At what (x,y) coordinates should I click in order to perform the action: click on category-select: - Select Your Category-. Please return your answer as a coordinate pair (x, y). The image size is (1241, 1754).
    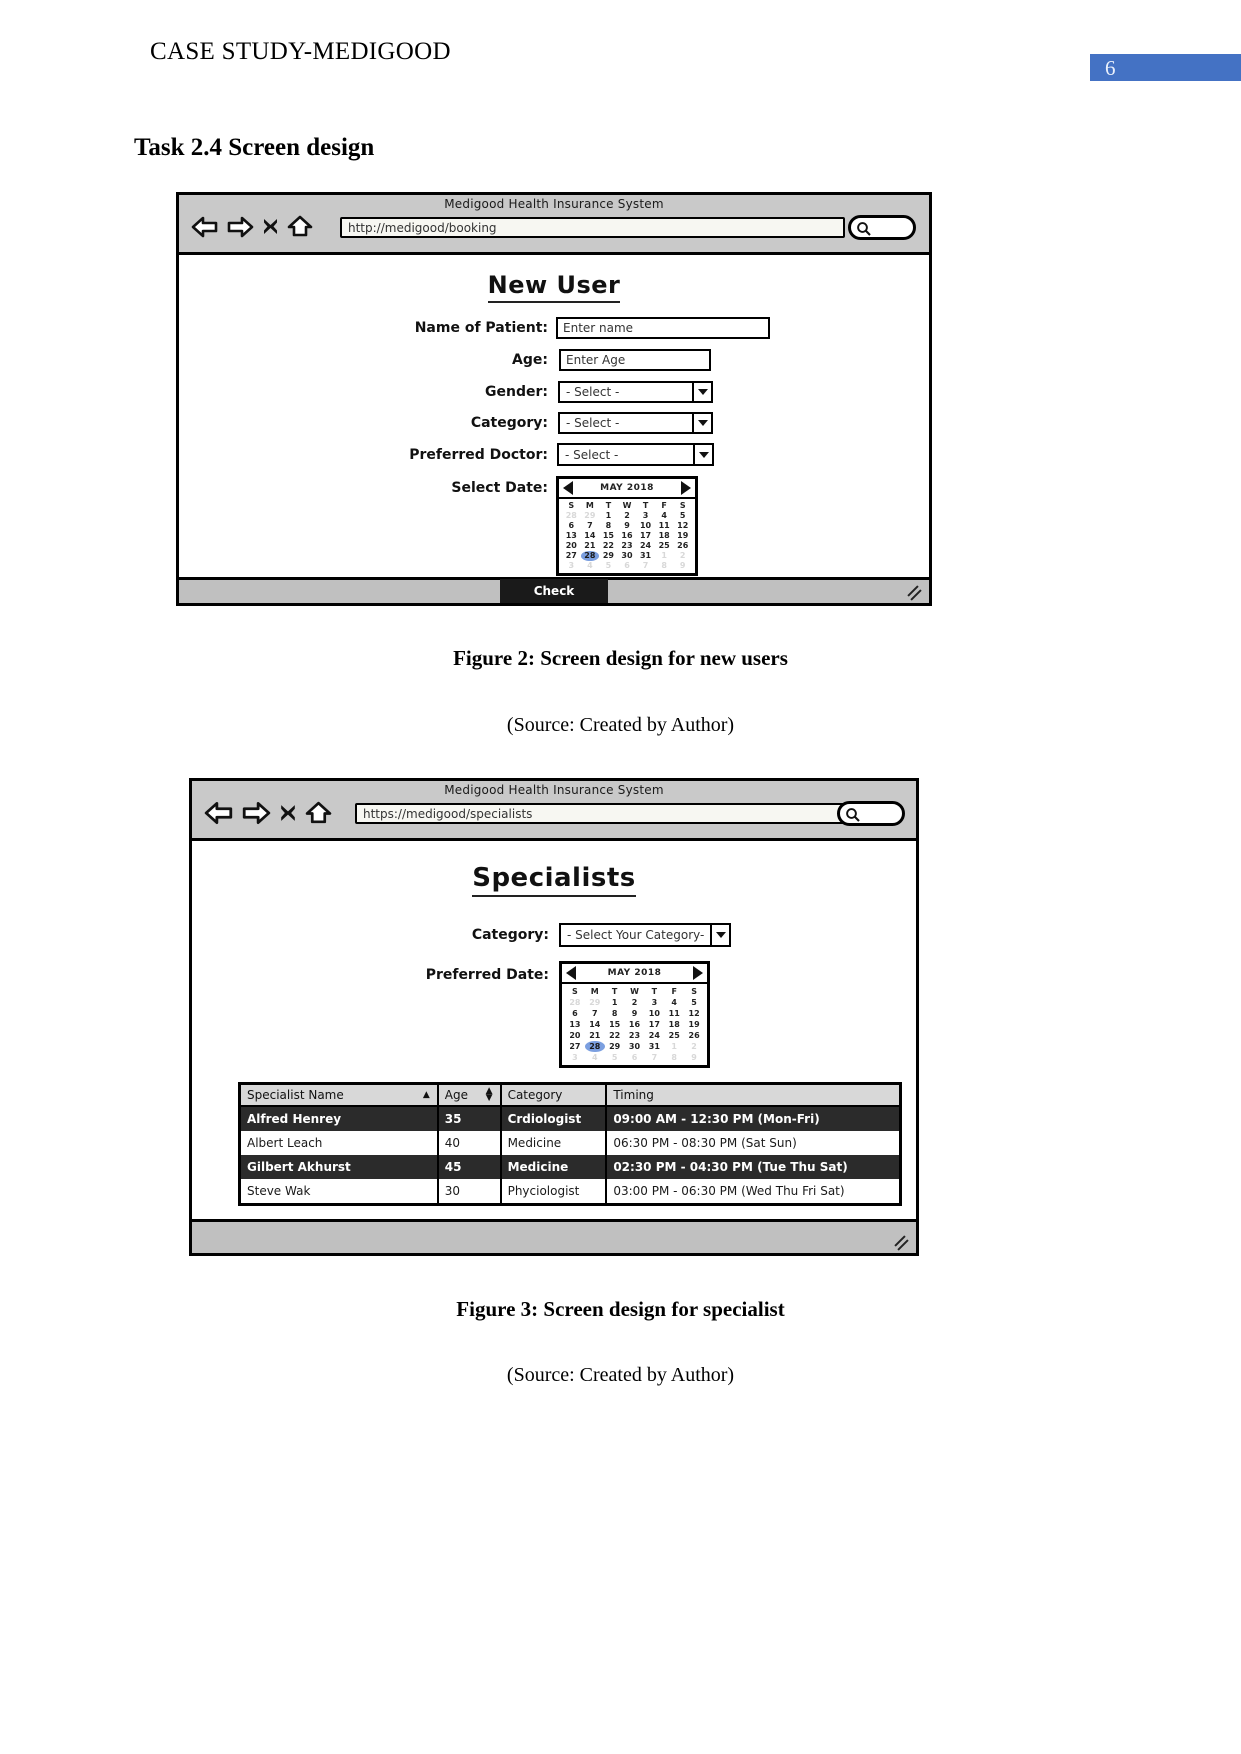
    Looking at the image, I should click on (645, 935).